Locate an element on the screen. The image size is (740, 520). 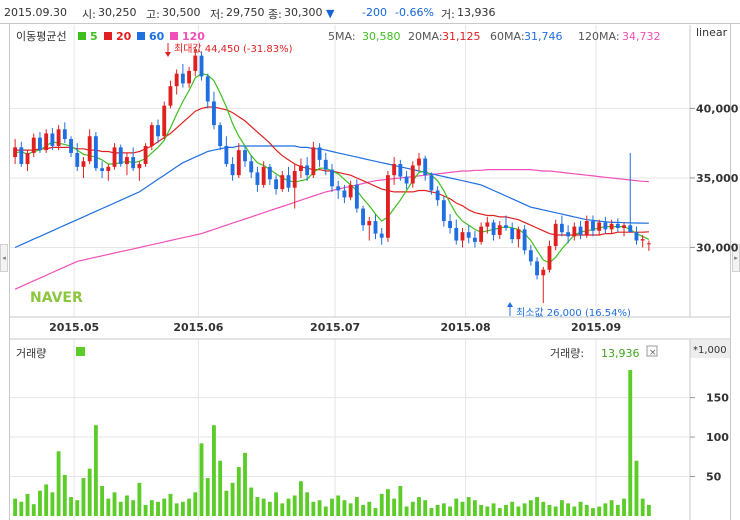
legend-label-60: 60 is located at coordinates (157, 36).